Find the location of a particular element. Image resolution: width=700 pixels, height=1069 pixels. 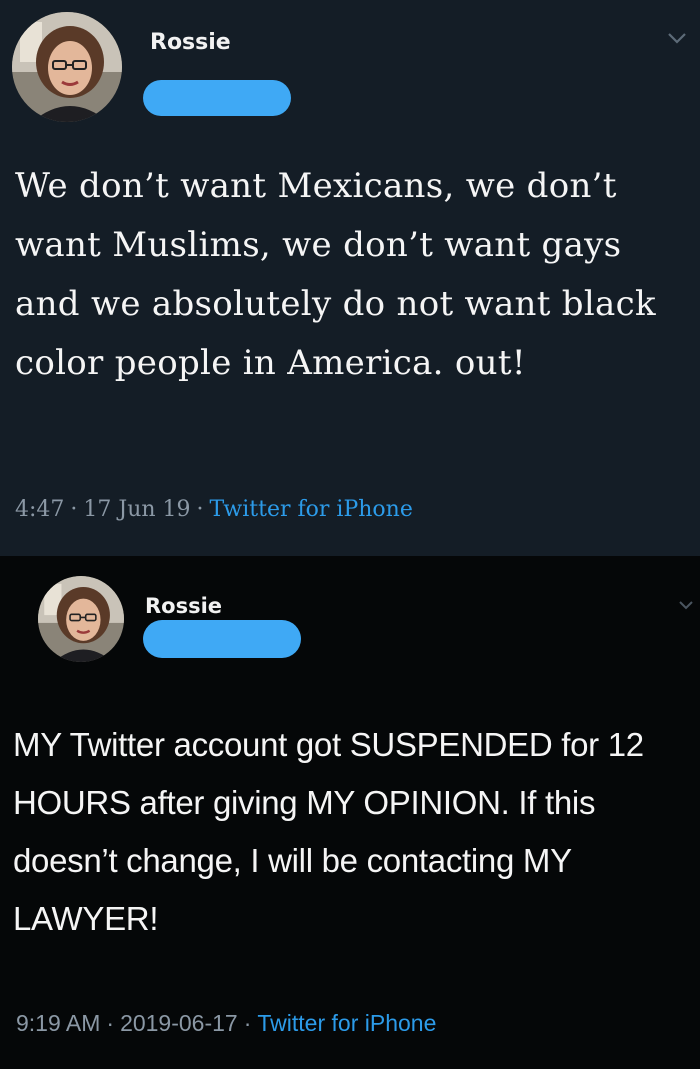

tweet-meta: 4:47 · 17 Jun 19 · Twitter for iPhone is located at coordinates (214, 509).